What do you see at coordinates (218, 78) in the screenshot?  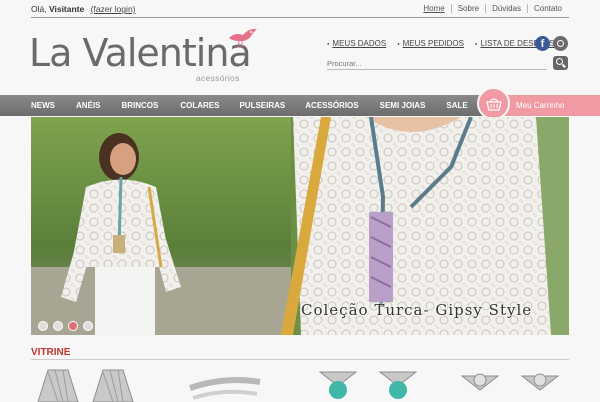 I see `logo-subtitle: acessórios` at bounding box center [218, 78].